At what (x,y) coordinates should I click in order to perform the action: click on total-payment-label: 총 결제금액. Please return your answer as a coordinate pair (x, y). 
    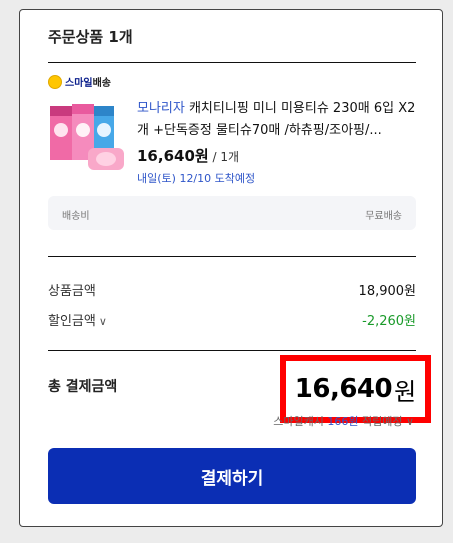
    Looking at the image, I should click on (83, 387).